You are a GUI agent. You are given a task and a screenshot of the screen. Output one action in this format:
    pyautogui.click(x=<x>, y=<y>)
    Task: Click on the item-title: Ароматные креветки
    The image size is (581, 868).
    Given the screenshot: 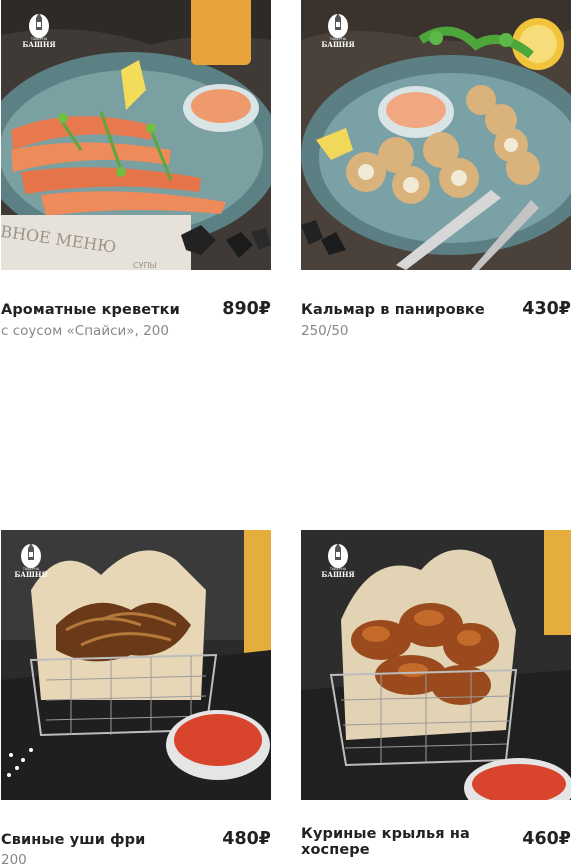 What is the action you would take?
    pyautogui.click(x=90, y=310)
    